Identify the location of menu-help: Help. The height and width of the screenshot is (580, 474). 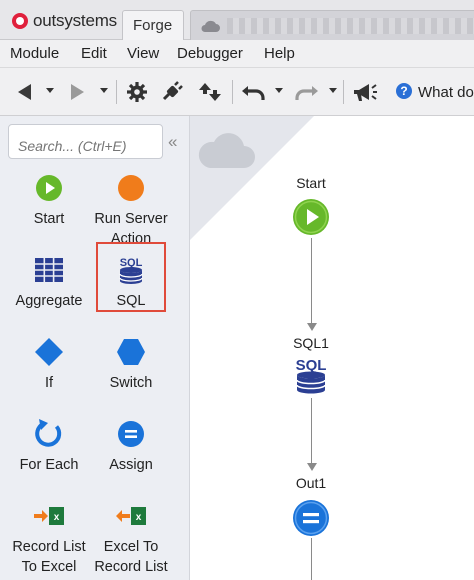
(279, 53).